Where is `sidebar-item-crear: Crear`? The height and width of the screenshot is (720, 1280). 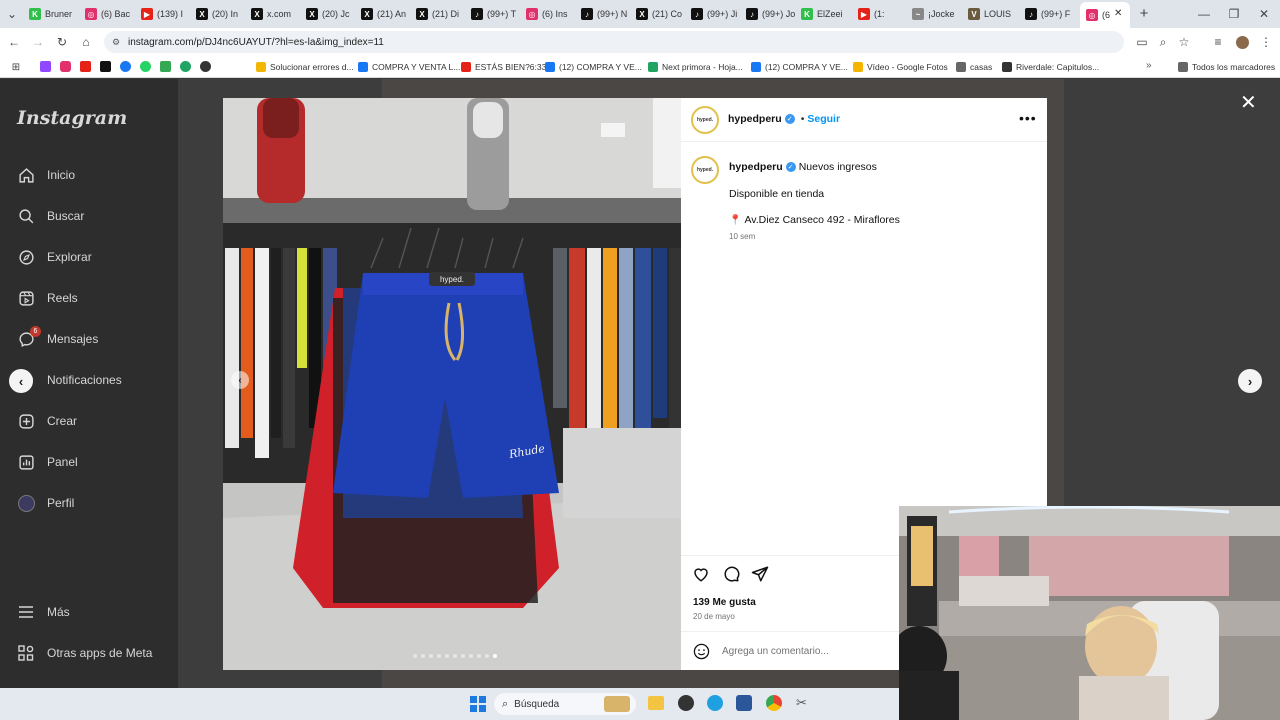 sidebar-item-crear: Crear is located at coordinates (47, 421).